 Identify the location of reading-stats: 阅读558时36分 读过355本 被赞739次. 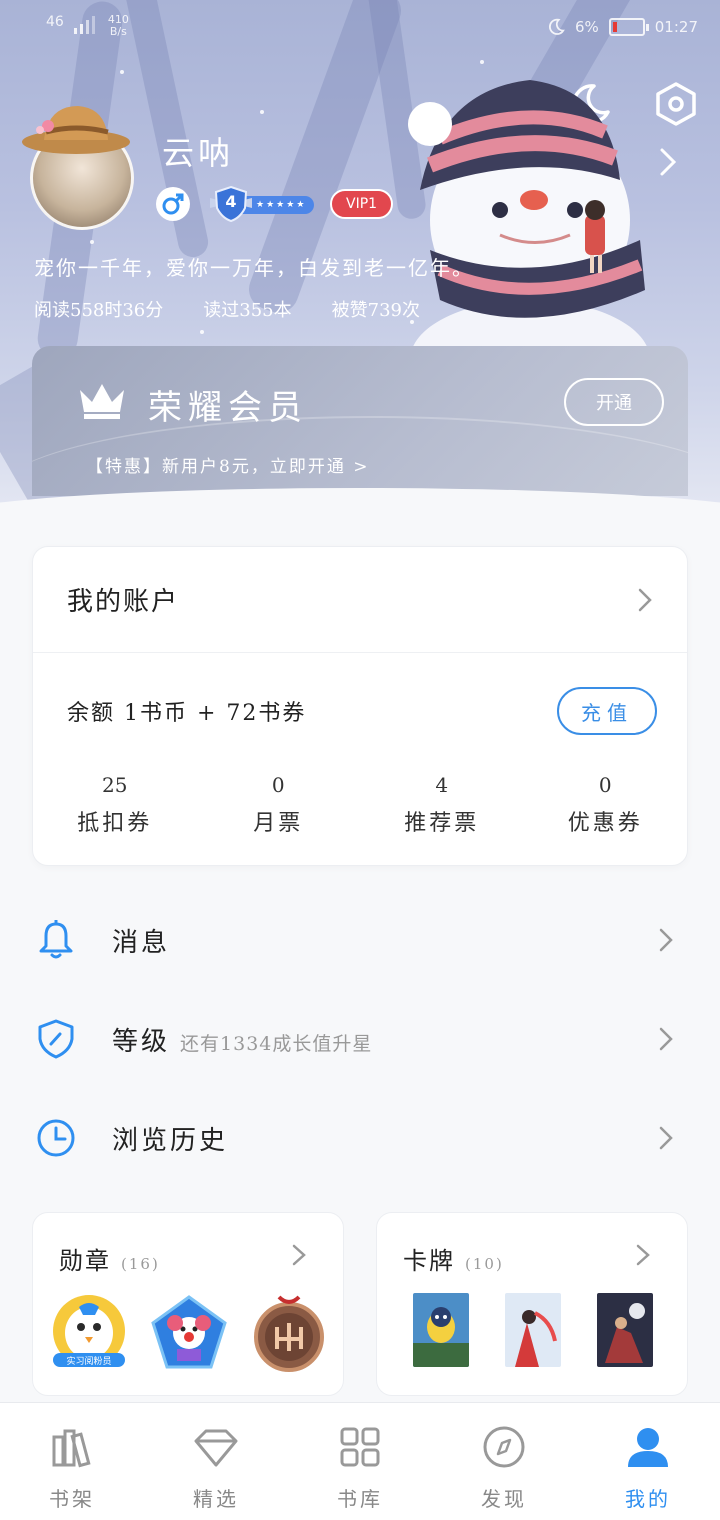
(227, 309).